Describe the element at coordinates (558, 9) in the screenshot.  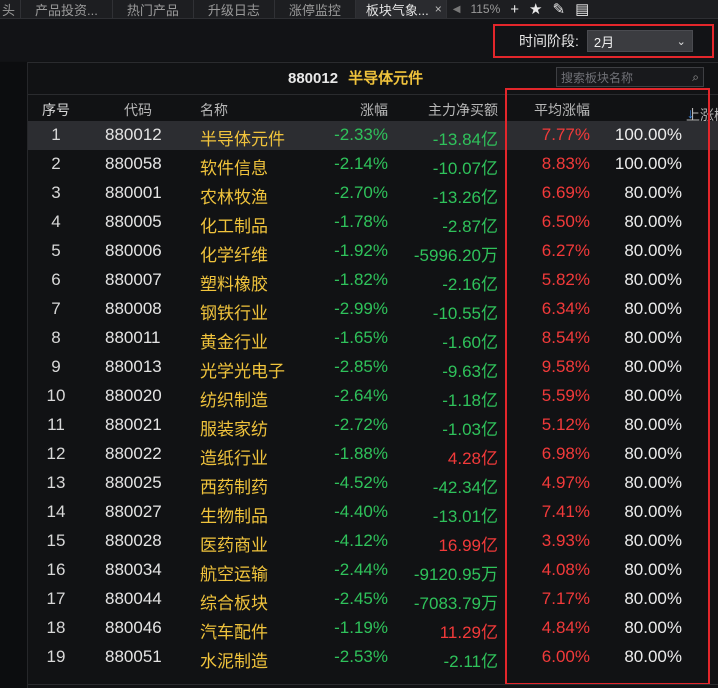
I see `pen-icon: ✎` at that location.